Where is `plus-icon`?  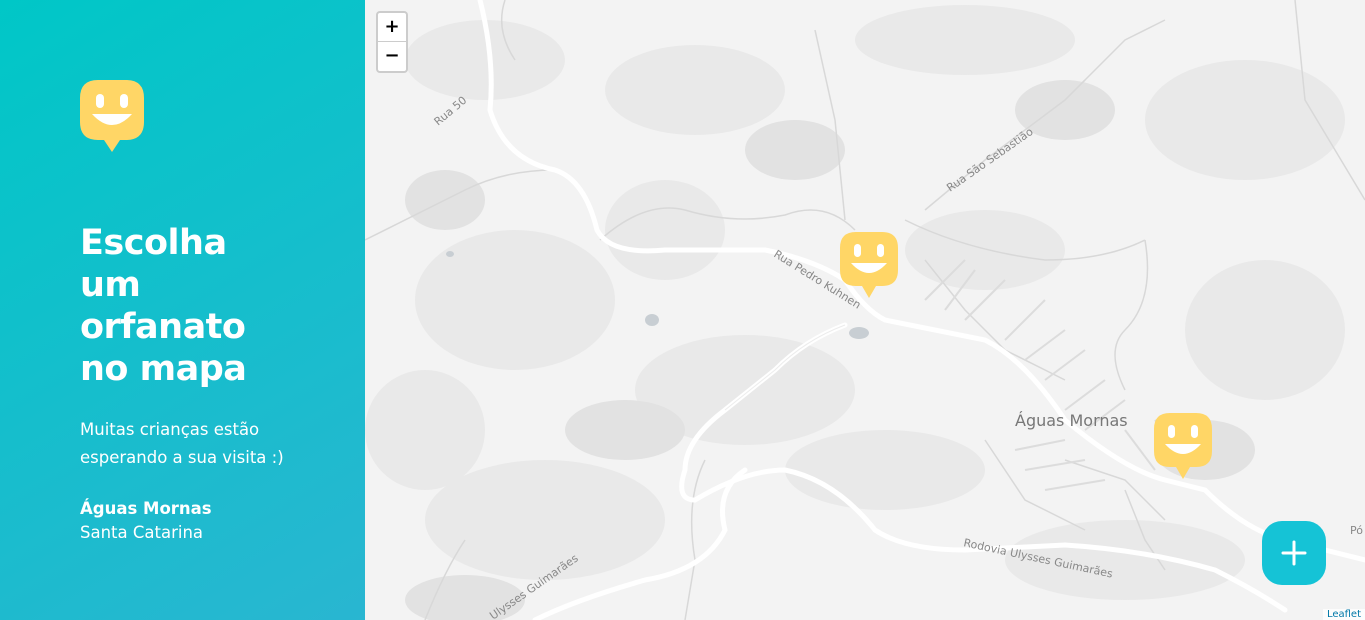 plus-icon is located at coordinates (1294, 553).